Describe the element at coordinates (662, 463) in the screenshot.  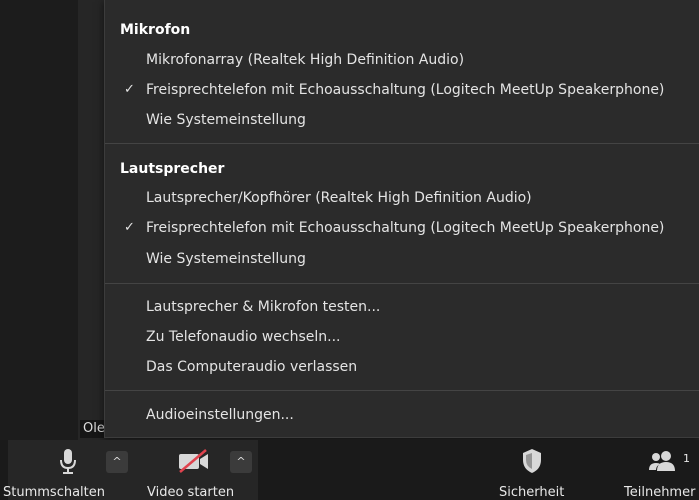
I see `participants-icon` at that location.